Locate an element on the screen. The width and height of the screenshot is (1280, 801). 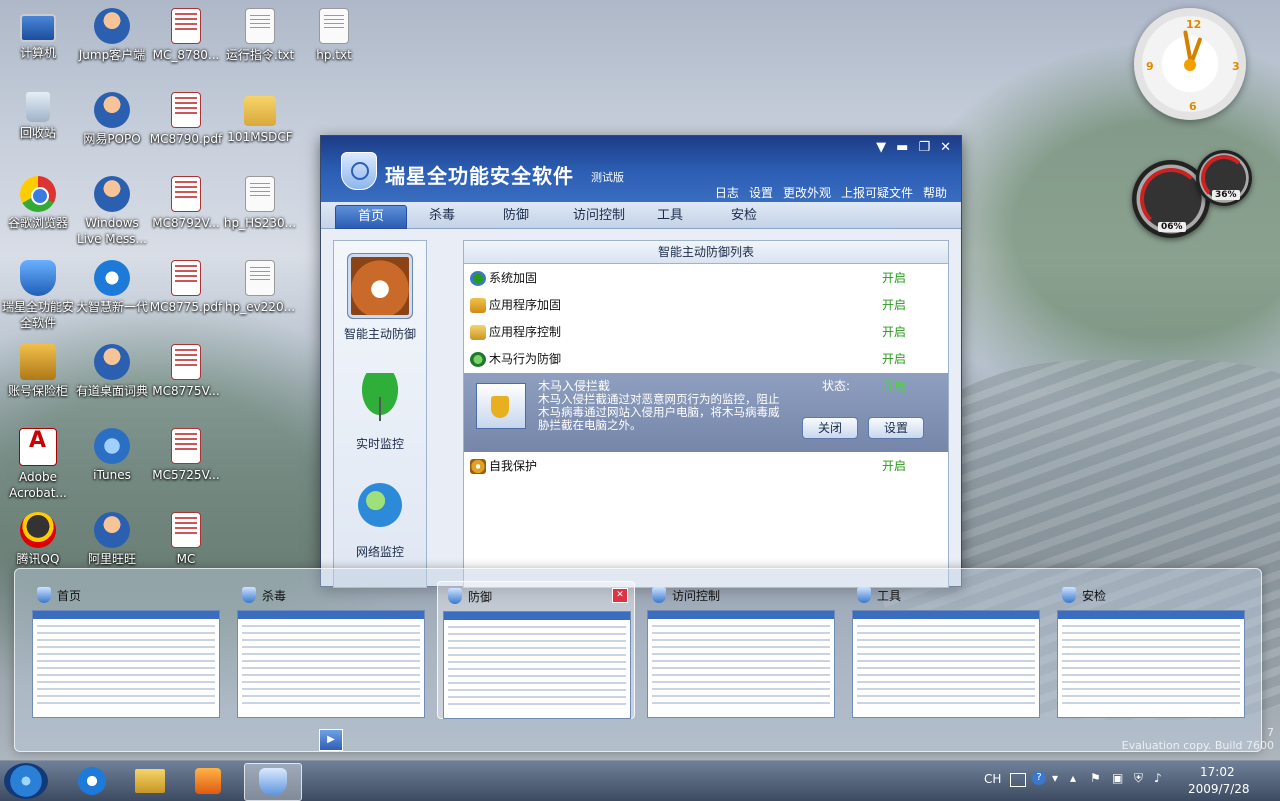
taskbar-ie-button is located at coordinates (92, 781).